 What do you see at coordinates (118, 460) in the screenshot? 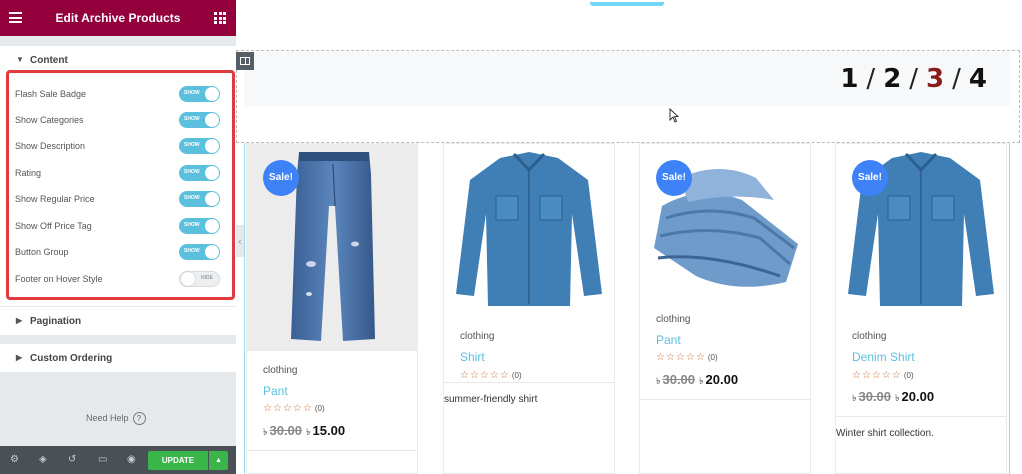
I see `panel-footer: ⚙ ◈ ↺ ▭ ◉ UPDATE ▲` at bounding box center [118, 460].